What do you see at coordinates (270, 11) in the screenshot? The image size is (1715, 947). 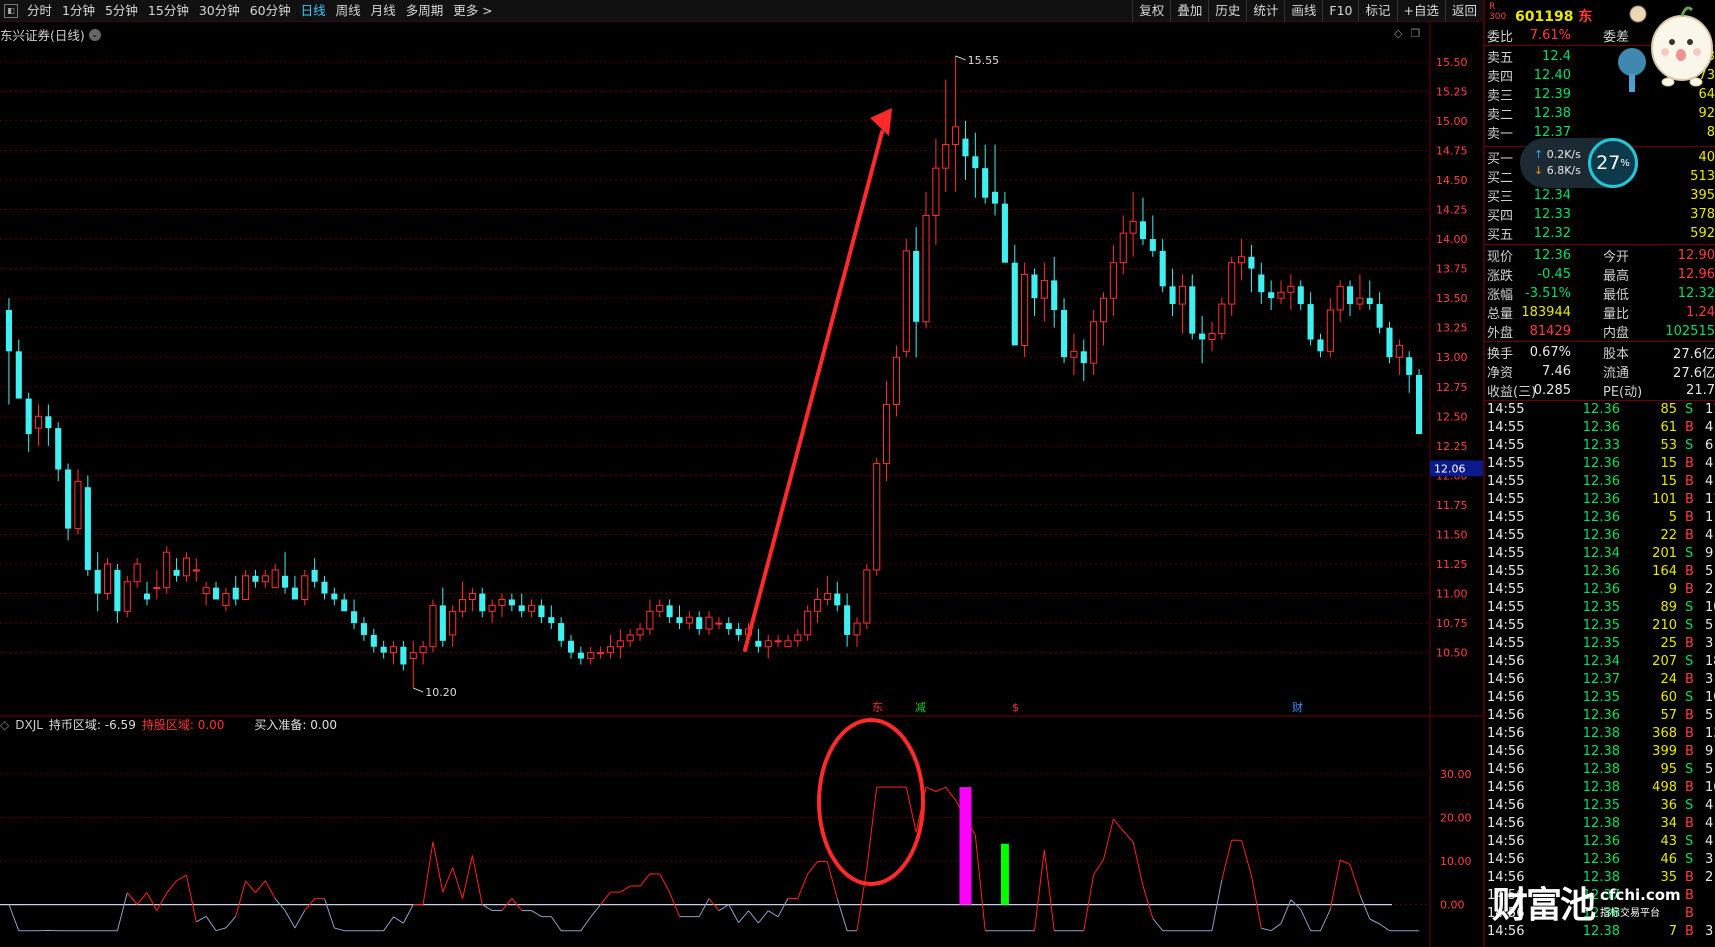 I see `period-tab: 60分钟` at bounding box center [270, 11].